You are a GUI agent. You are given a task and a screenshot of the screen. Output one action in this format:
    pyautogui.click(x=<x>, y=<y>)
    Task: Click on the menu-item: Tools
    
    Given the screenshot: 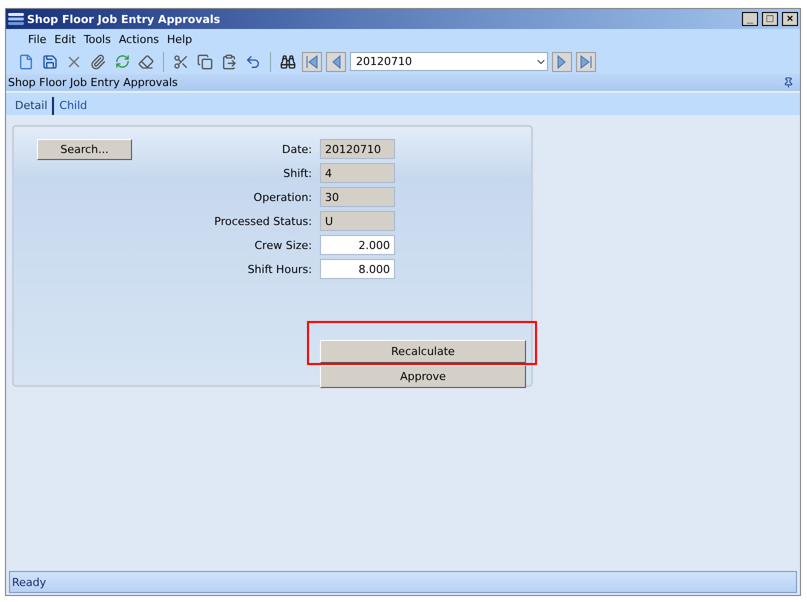 What is the action you would take?
    pyautogui.click(x=97, y=39)
    